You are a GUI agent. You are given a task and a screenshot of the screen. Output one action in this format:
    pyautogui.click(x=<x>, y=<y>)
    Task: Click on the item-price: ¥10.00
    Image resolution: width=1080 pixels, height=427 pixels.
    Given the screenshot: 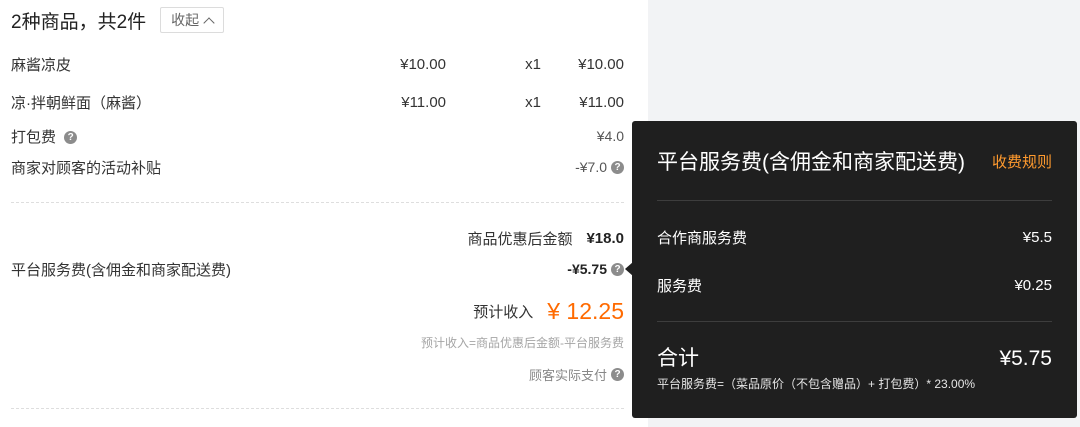 What is the action you would take?
    pyautogui.click(x=423, y=64)
    